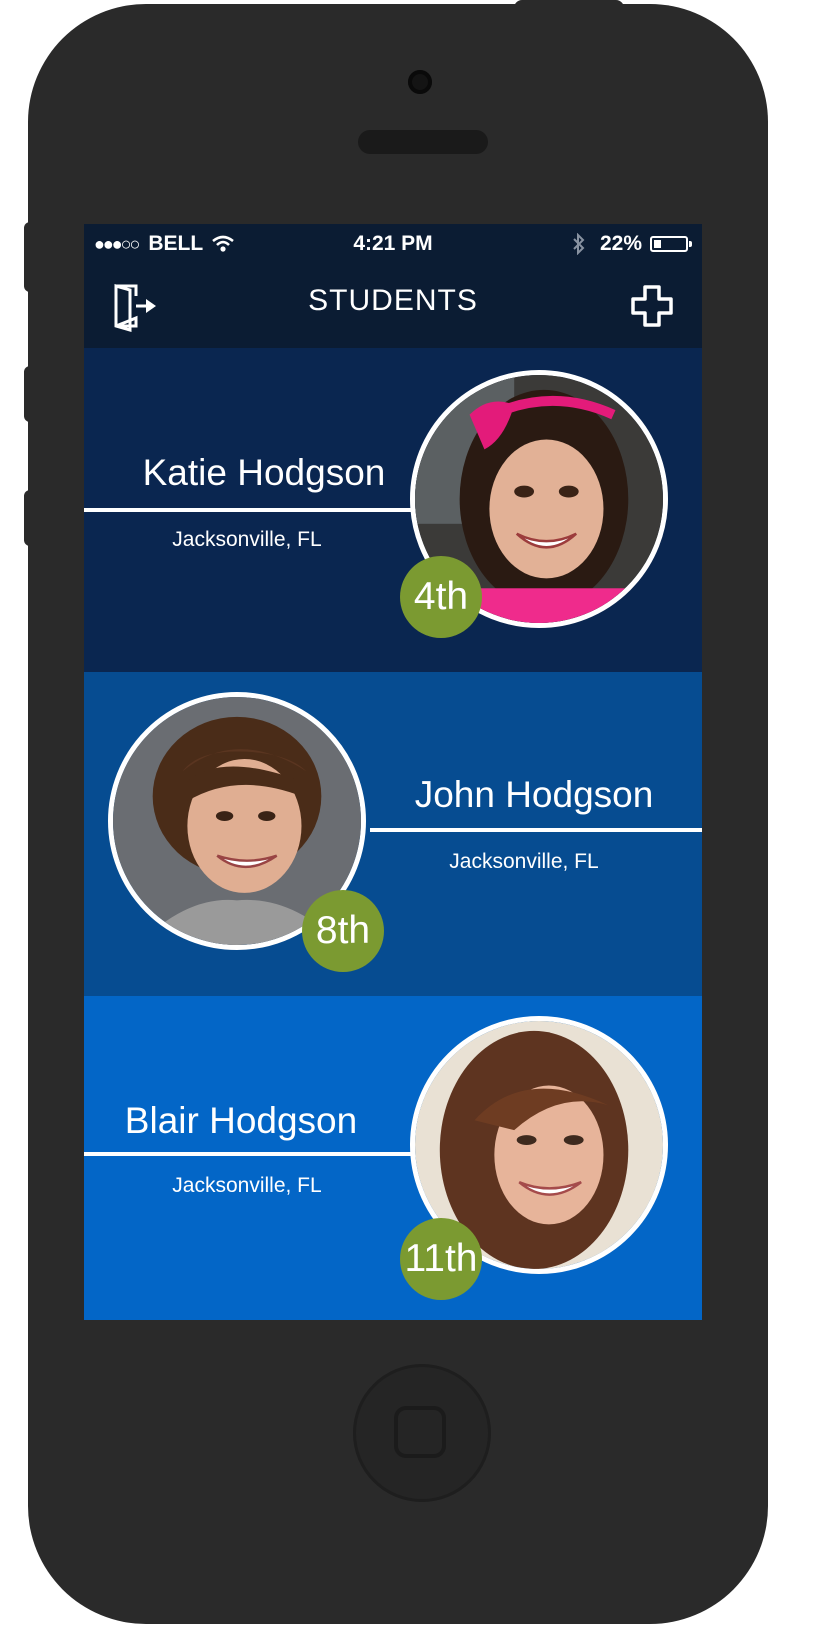 This screenshot has width=820, height=1627. I want to click on student-name: Blair Hodgson, so click(241, 1120).